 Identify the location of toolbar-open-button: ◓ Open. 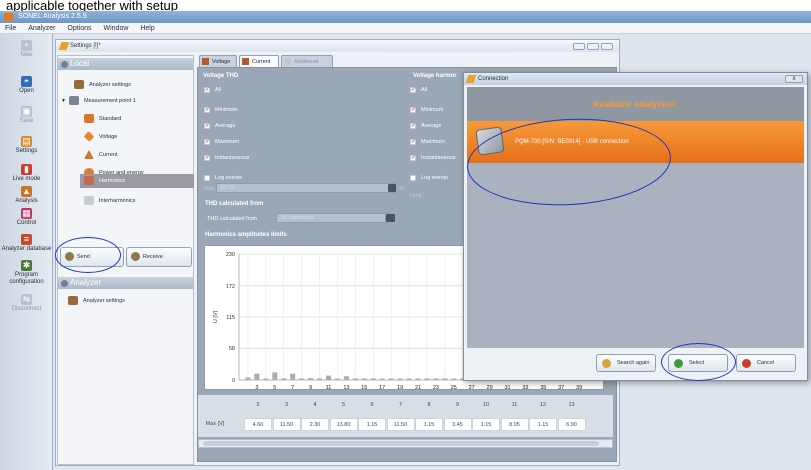
(26, 85).